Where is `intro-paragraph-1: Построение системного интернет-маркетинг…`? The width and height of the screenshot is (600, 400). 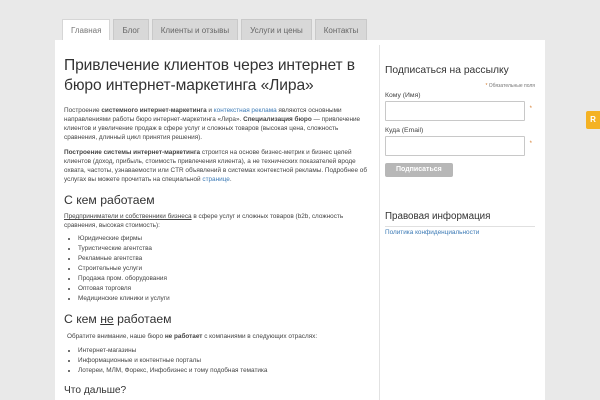 intro-paragraph-1: Построение системного интернет-маркетинг… is located at coordinates (212, 124).